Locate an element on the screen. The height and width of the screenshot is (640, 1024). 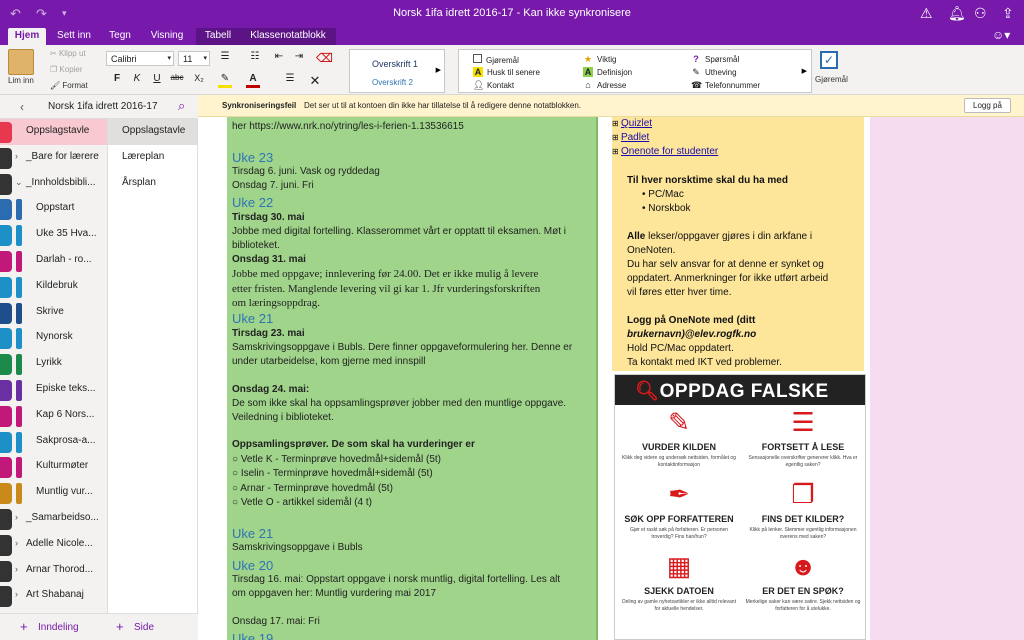
notebook-name: Norsk 1ifa idrett 2016-17 is located at coordinates (103, 106).